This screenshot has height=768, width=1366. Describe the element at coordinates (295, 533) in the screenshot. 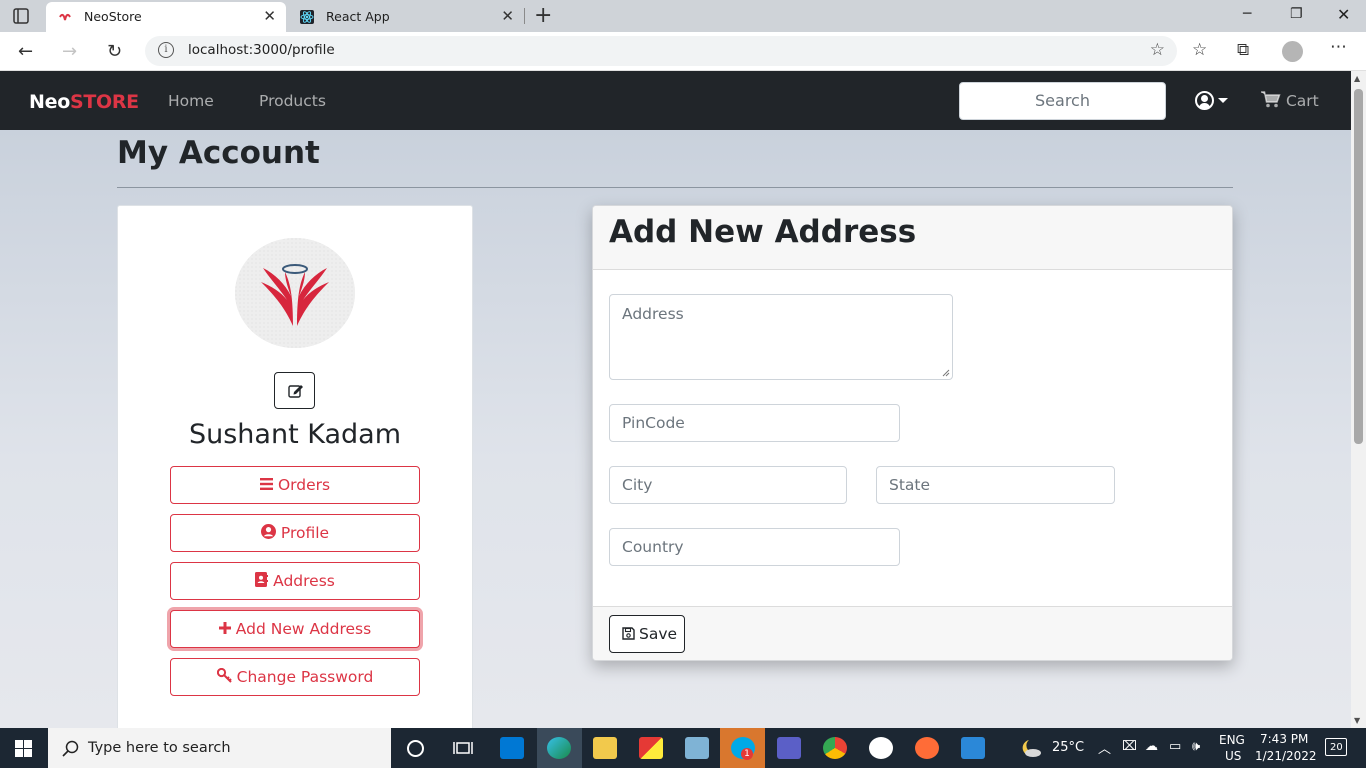

I see `profile-button: Profile` at that location.